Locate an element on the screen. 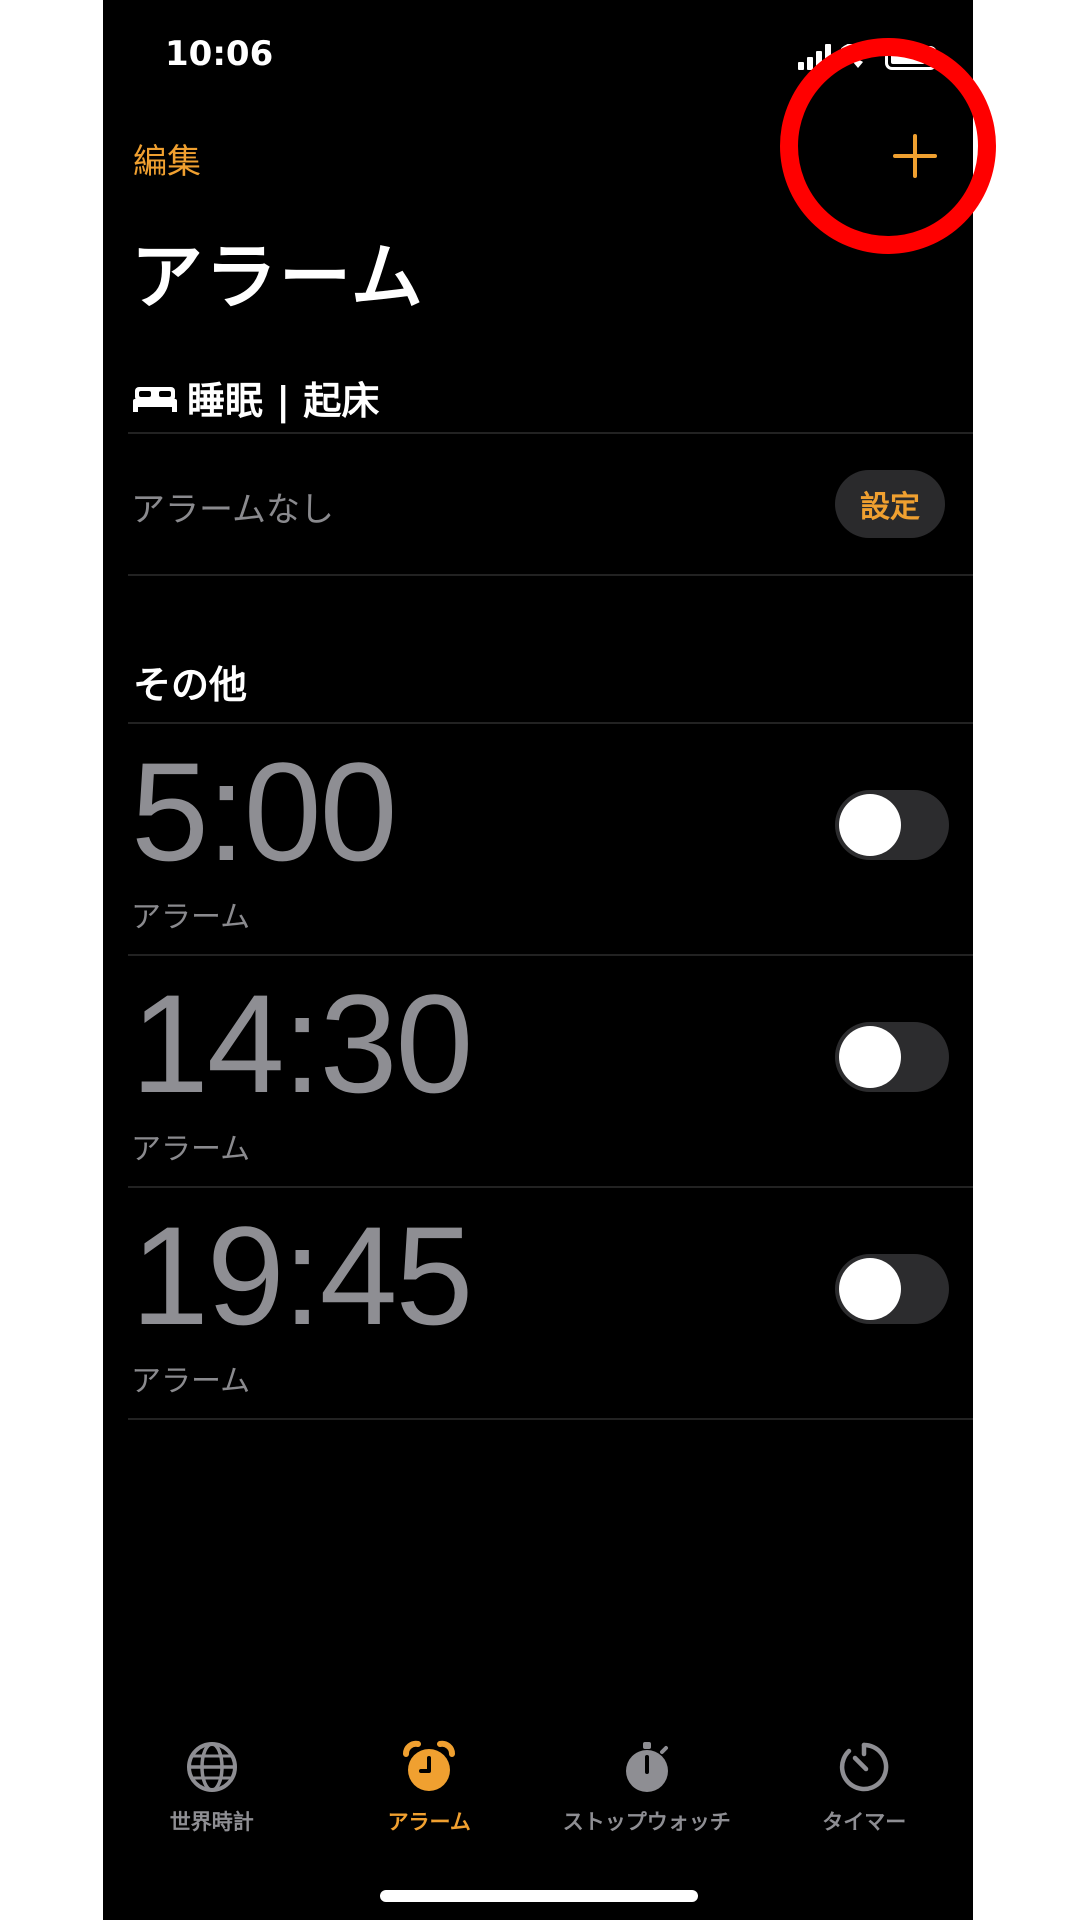  tab-stopwatch: ストップウォッチ is located at coordinates (647, 1800).